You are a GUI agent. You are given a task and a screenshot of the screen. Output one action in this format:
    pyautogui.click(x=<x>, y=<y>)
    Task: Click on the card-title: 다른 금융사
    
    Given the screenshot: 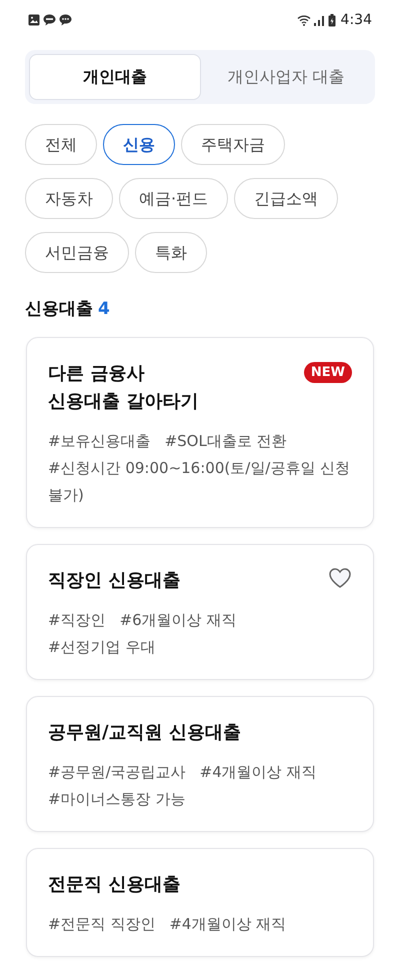 What is the action you would take?
    pyautogui.click(x=97, y=374)
    